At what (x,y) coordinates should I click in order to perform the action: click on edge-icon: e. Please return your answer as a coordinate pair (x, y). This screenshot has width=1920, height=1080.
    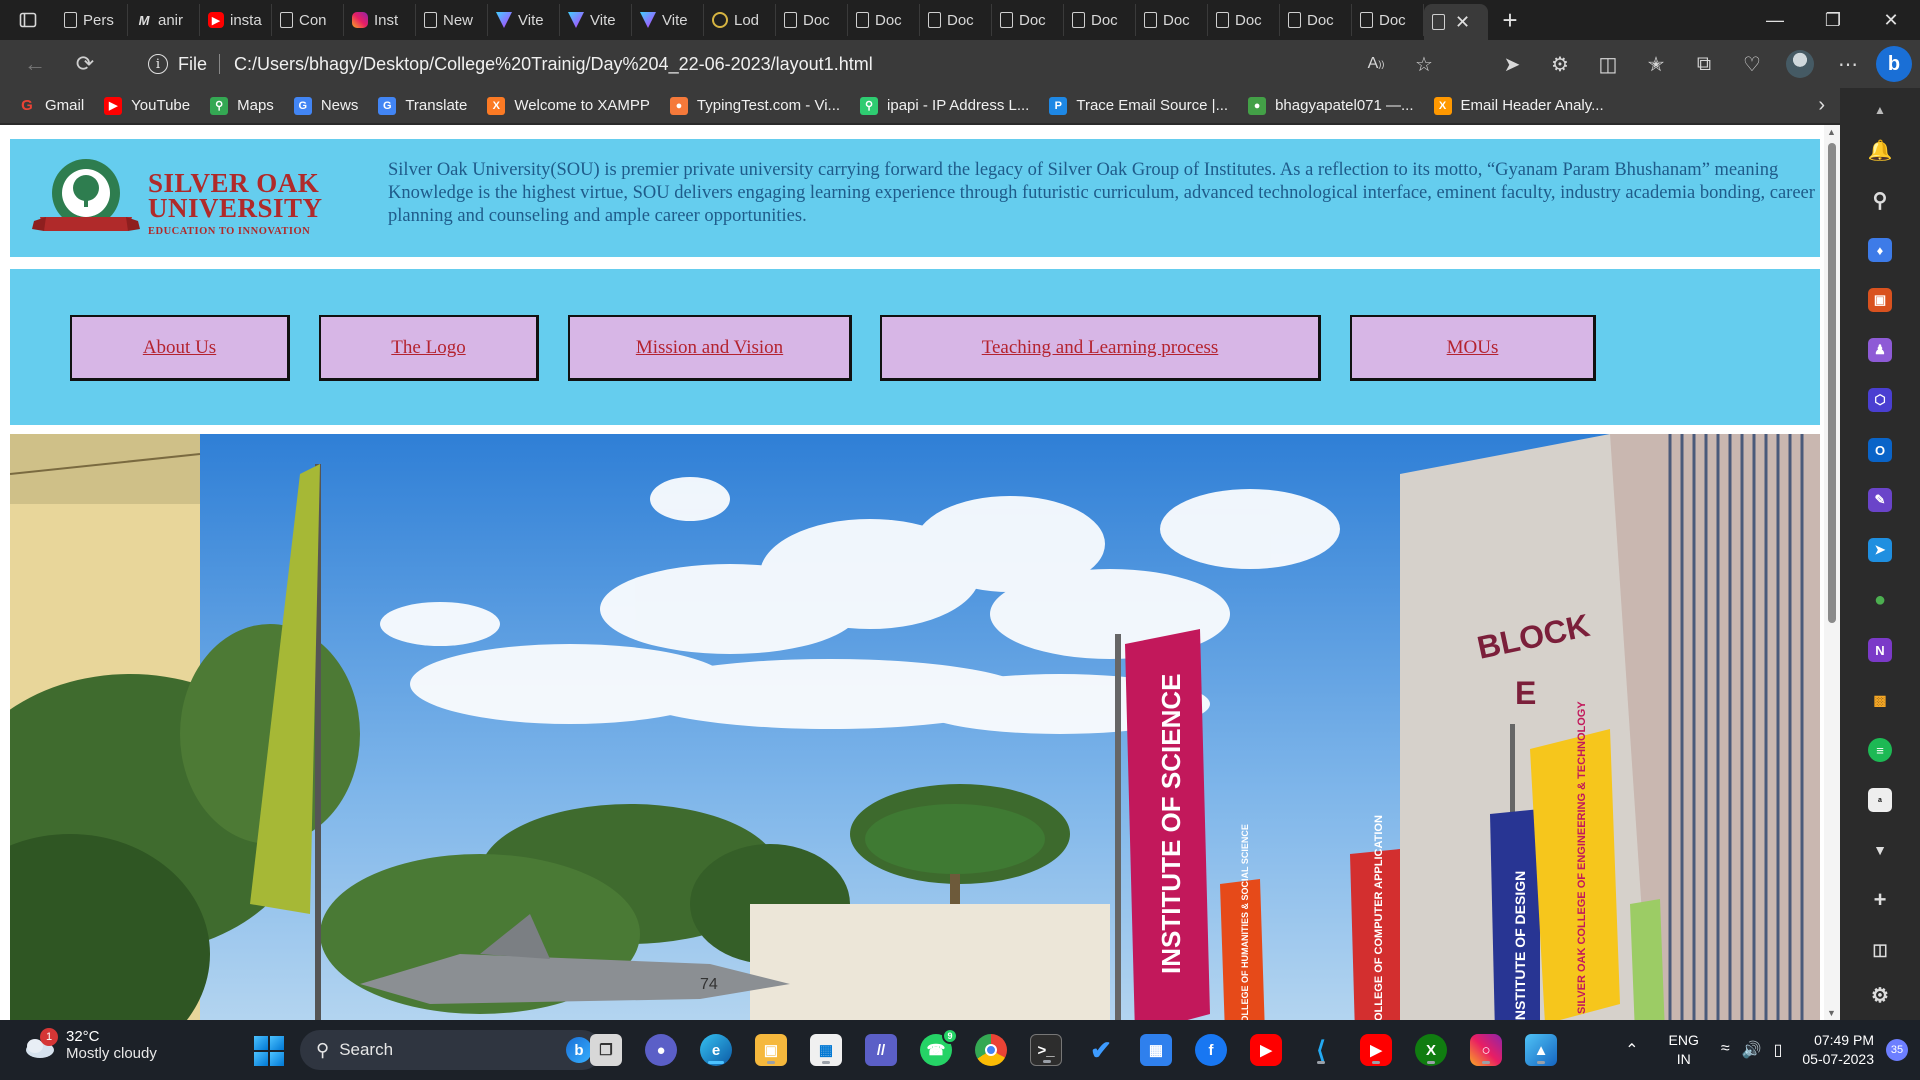
    Looking at the image, I should click on (716, 1050).